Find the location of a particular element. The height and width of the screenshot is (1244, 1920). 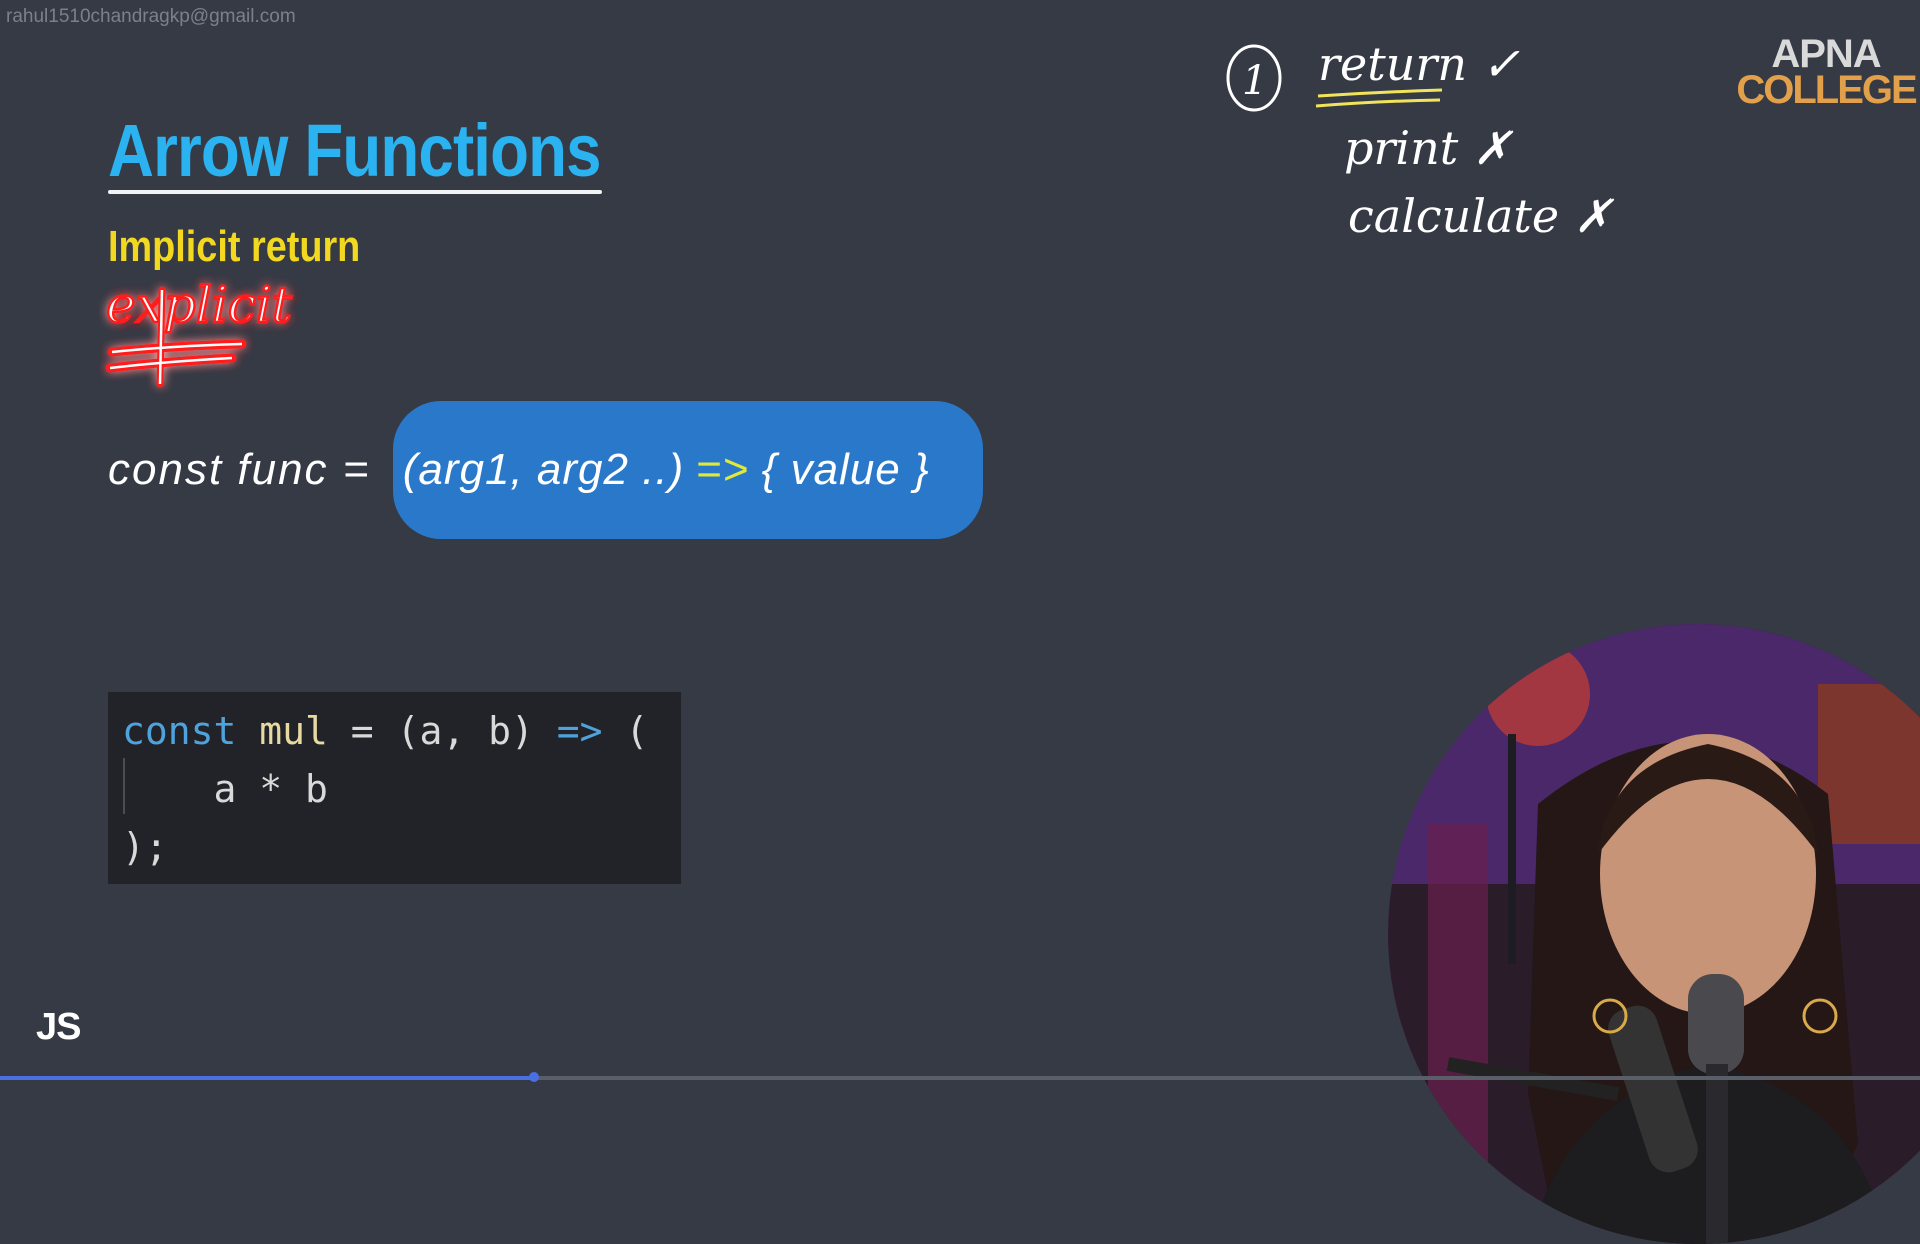

red-strike-core is located at coordinates (176, 337).